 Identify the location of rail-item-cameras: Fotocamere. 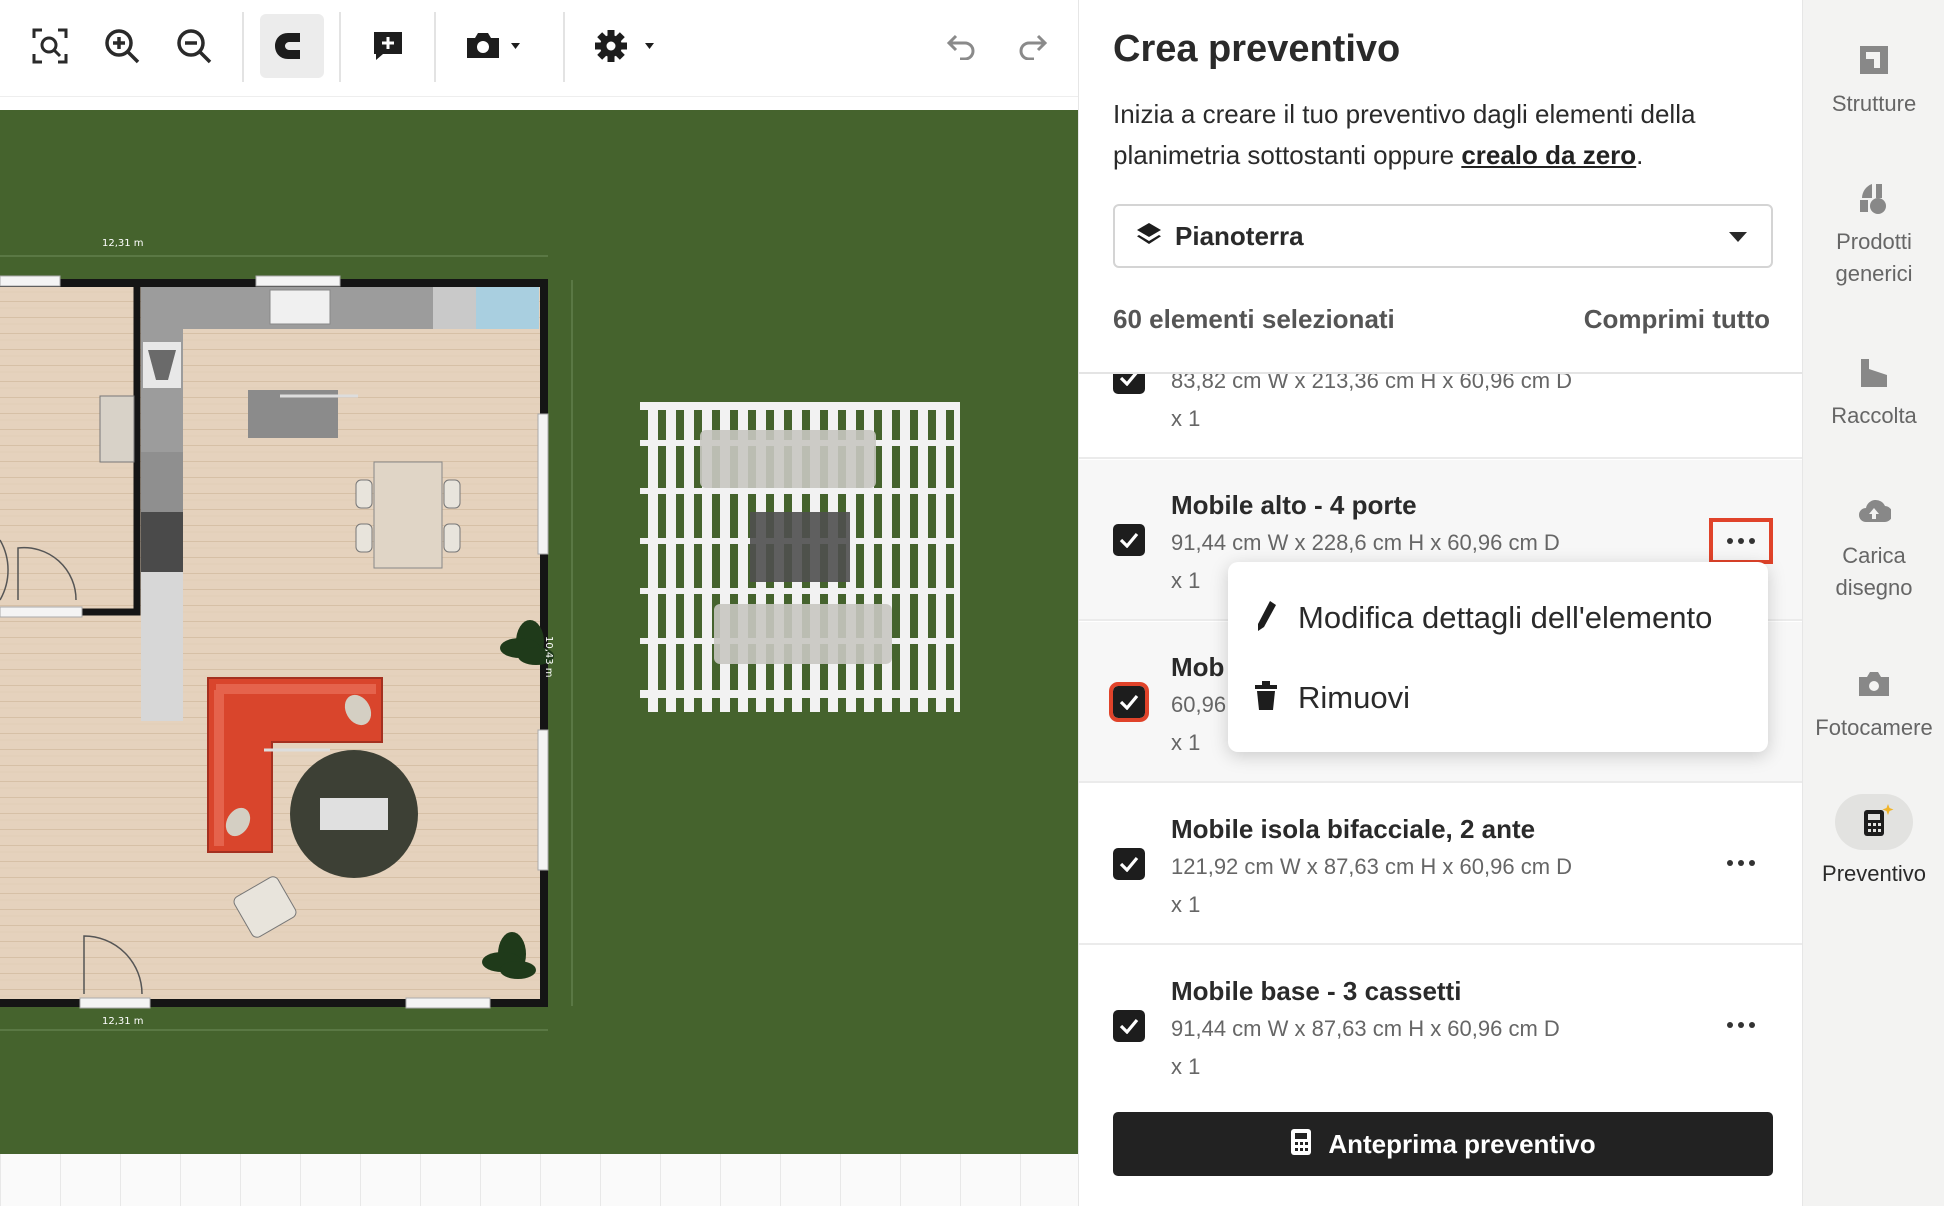
(1873, 704).